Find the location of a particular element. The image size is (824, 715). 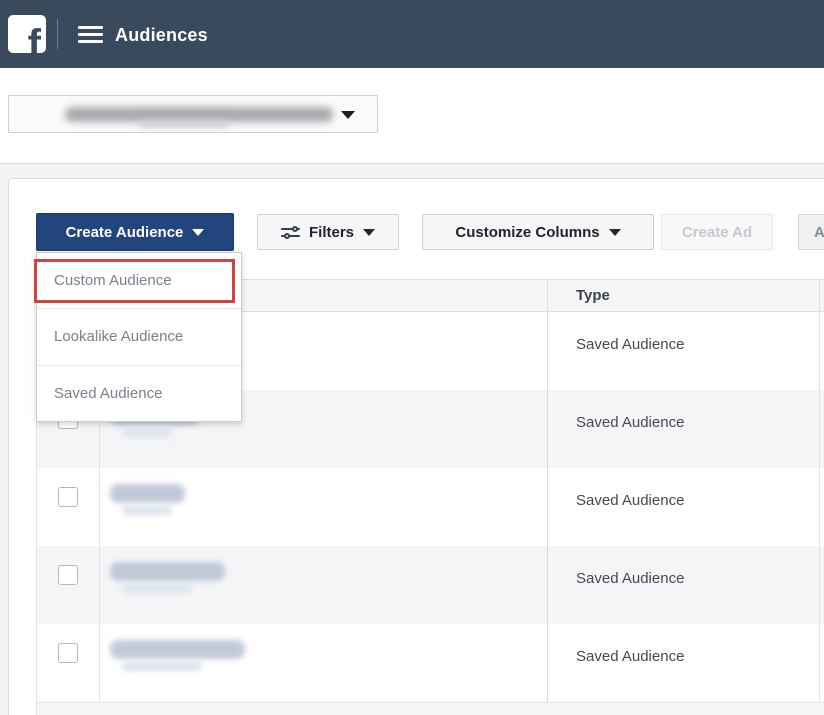

table-row-partial is located at coordinates (430, 708).